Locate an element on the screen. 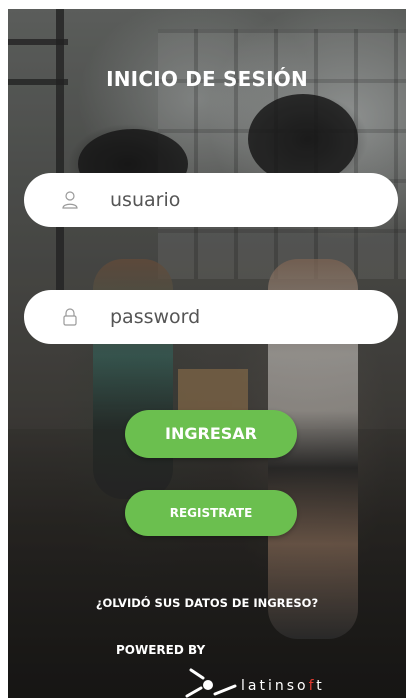 The image size is (412, 698). background-plyo-box is located at coordinates (213, 391).